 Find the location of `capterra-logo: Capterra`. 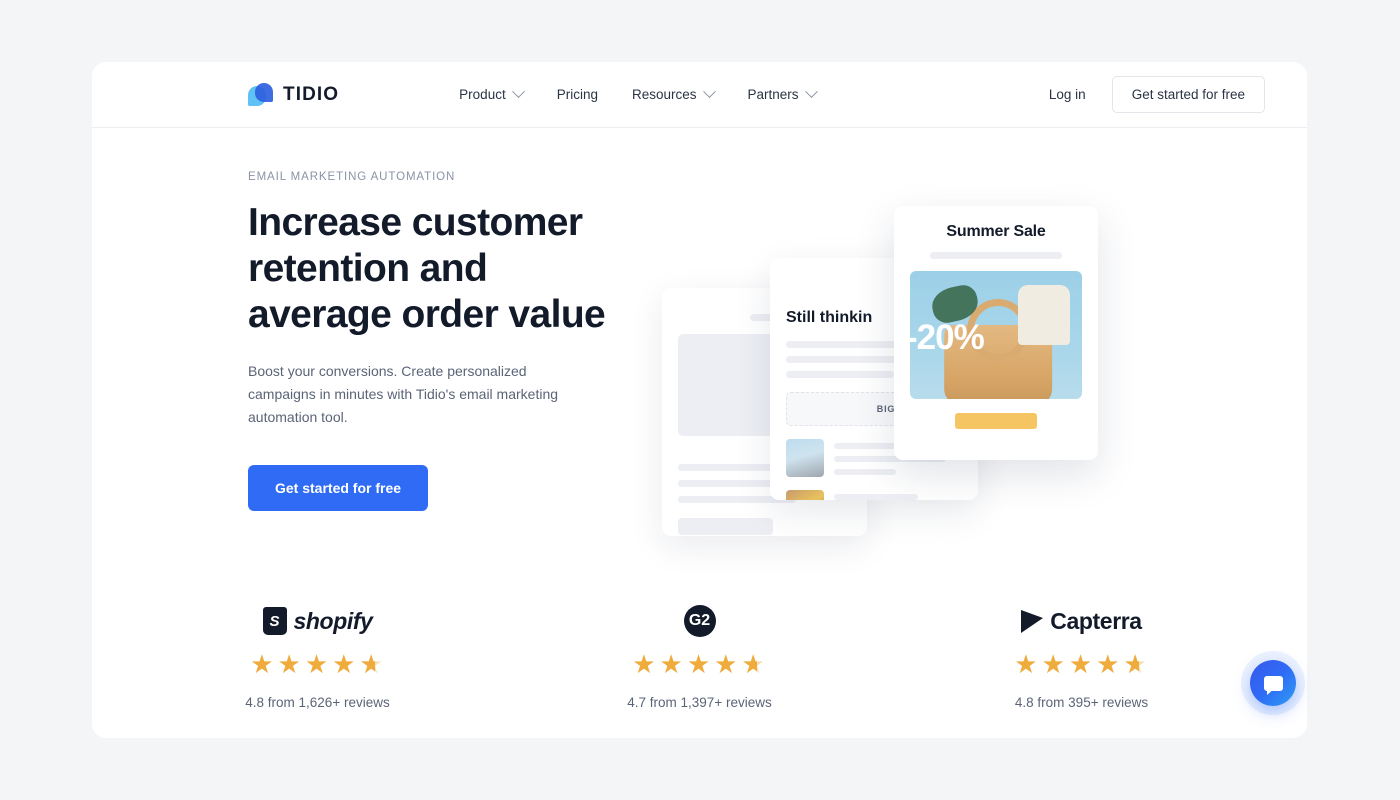

capterra-logo: Capterra is located at coordinates (1082, 621).